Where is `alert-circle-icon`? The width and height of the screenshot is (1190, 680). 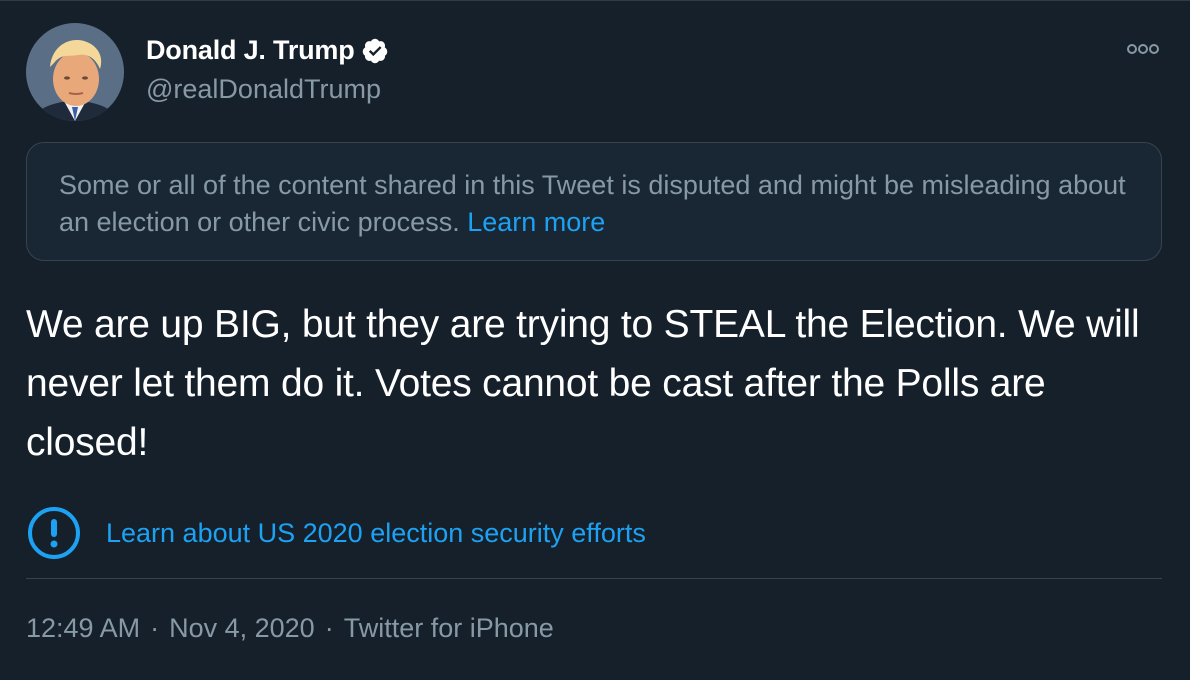 alert-circle-icon is located at coordinates (54, 533).